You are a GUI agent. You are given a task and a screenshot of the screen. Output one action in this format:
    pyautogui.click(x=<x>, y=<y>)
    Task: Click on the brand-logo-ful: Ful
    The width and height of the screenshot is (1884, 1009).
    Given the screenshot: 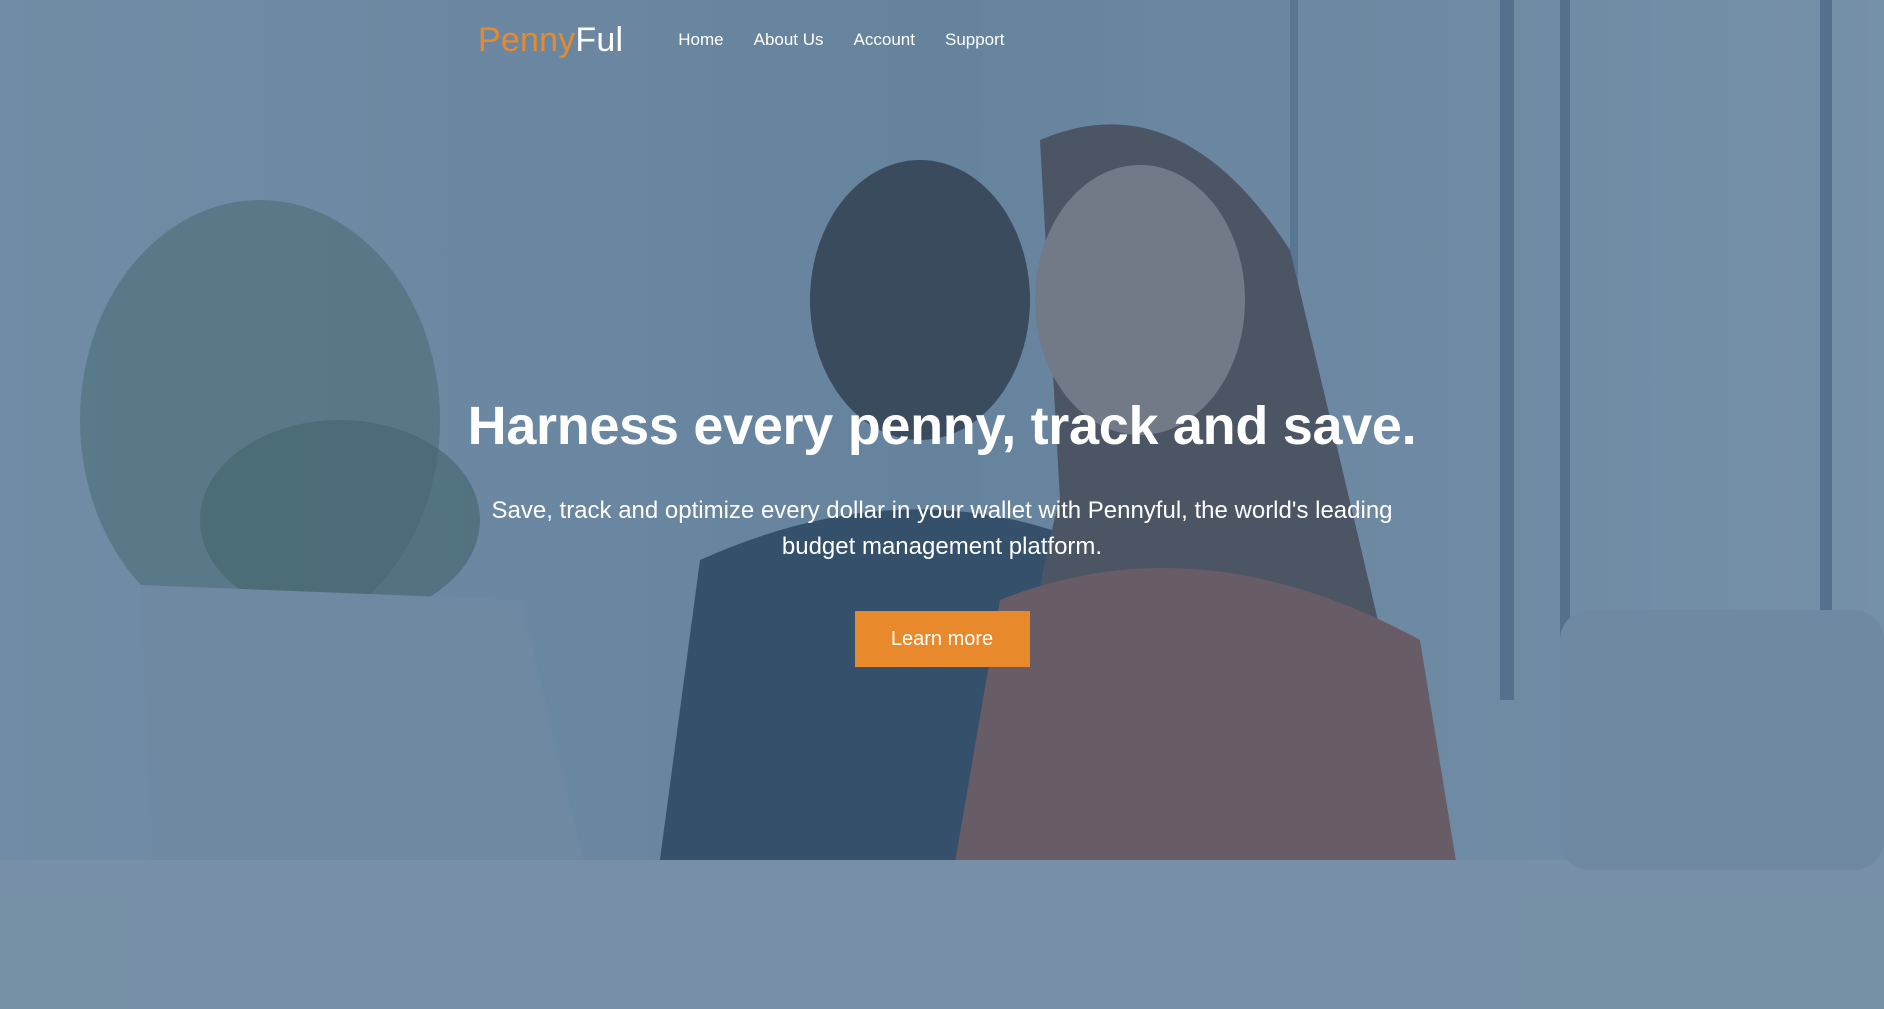 What is the action you would take?
    pyautogui.click(x=599, y=39)
    